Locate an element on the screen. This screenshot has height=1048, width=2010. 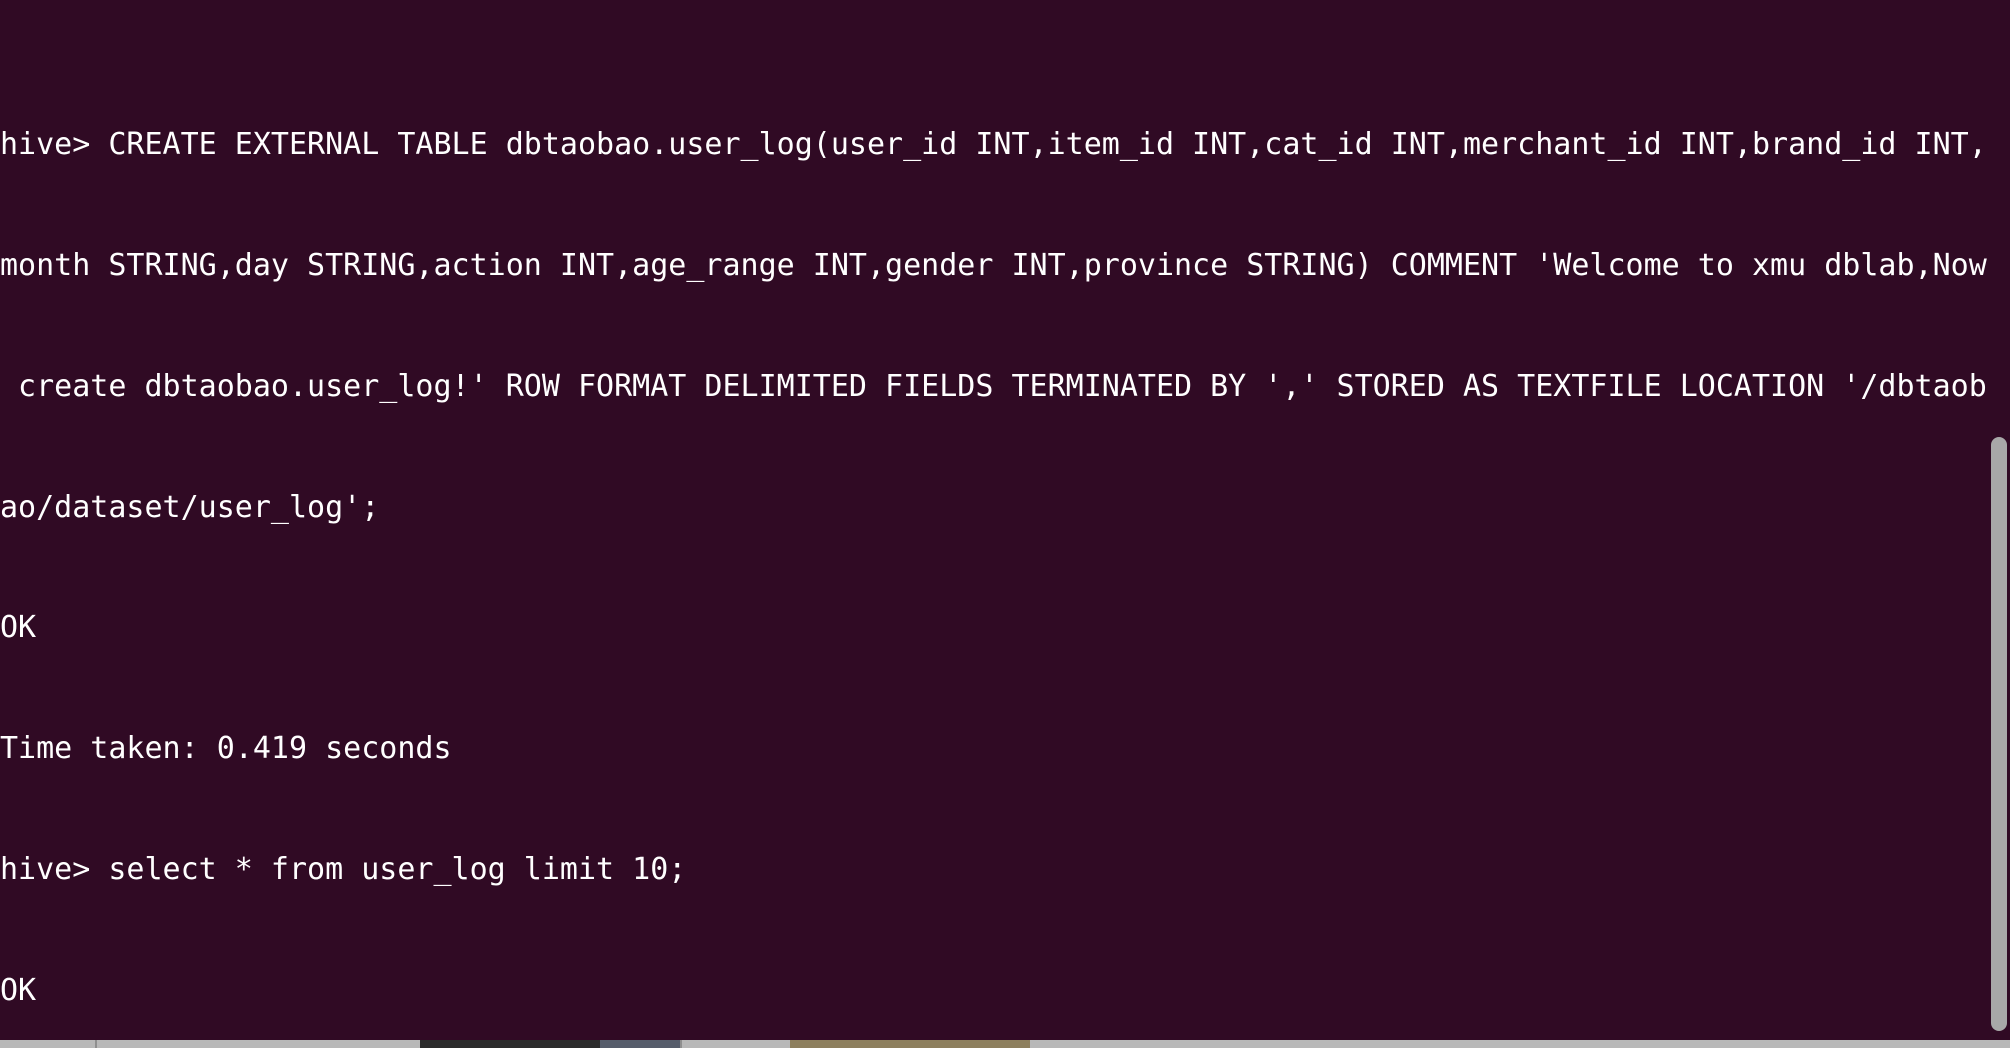
terminal-scrollbar-thumb is located at coordinates (1999, 734).